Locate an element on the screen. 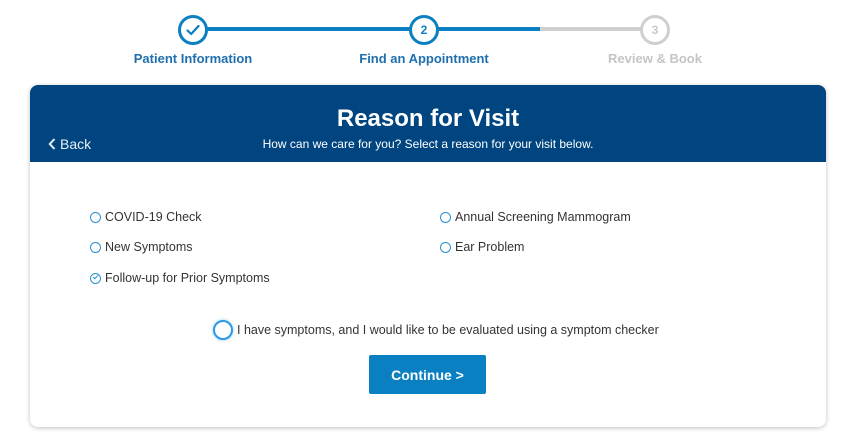 Image resolution: width=849 pixels, height=440 pixels. page-title: Reason for Visit is located at coordinates (428, 118).